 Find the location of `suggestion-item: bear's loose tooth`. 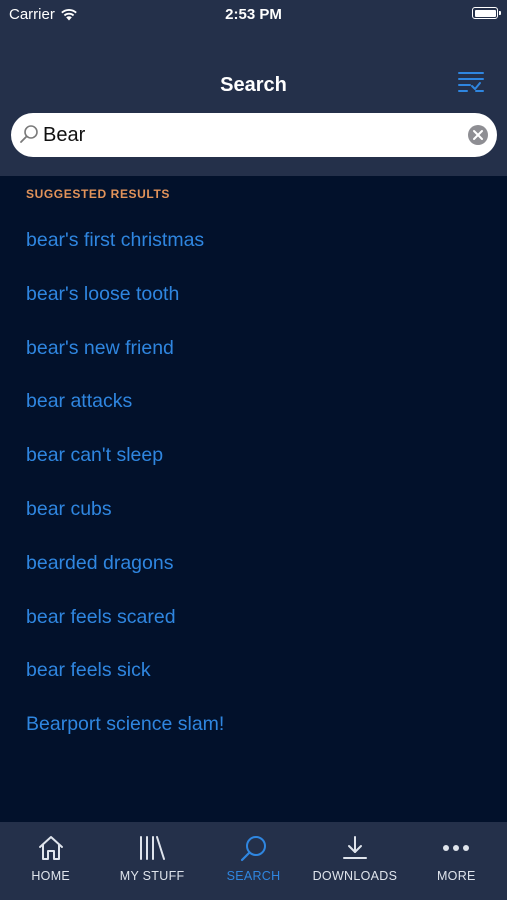

suggestion-item: bear's loose tooth is located at coordinates (125, 307).